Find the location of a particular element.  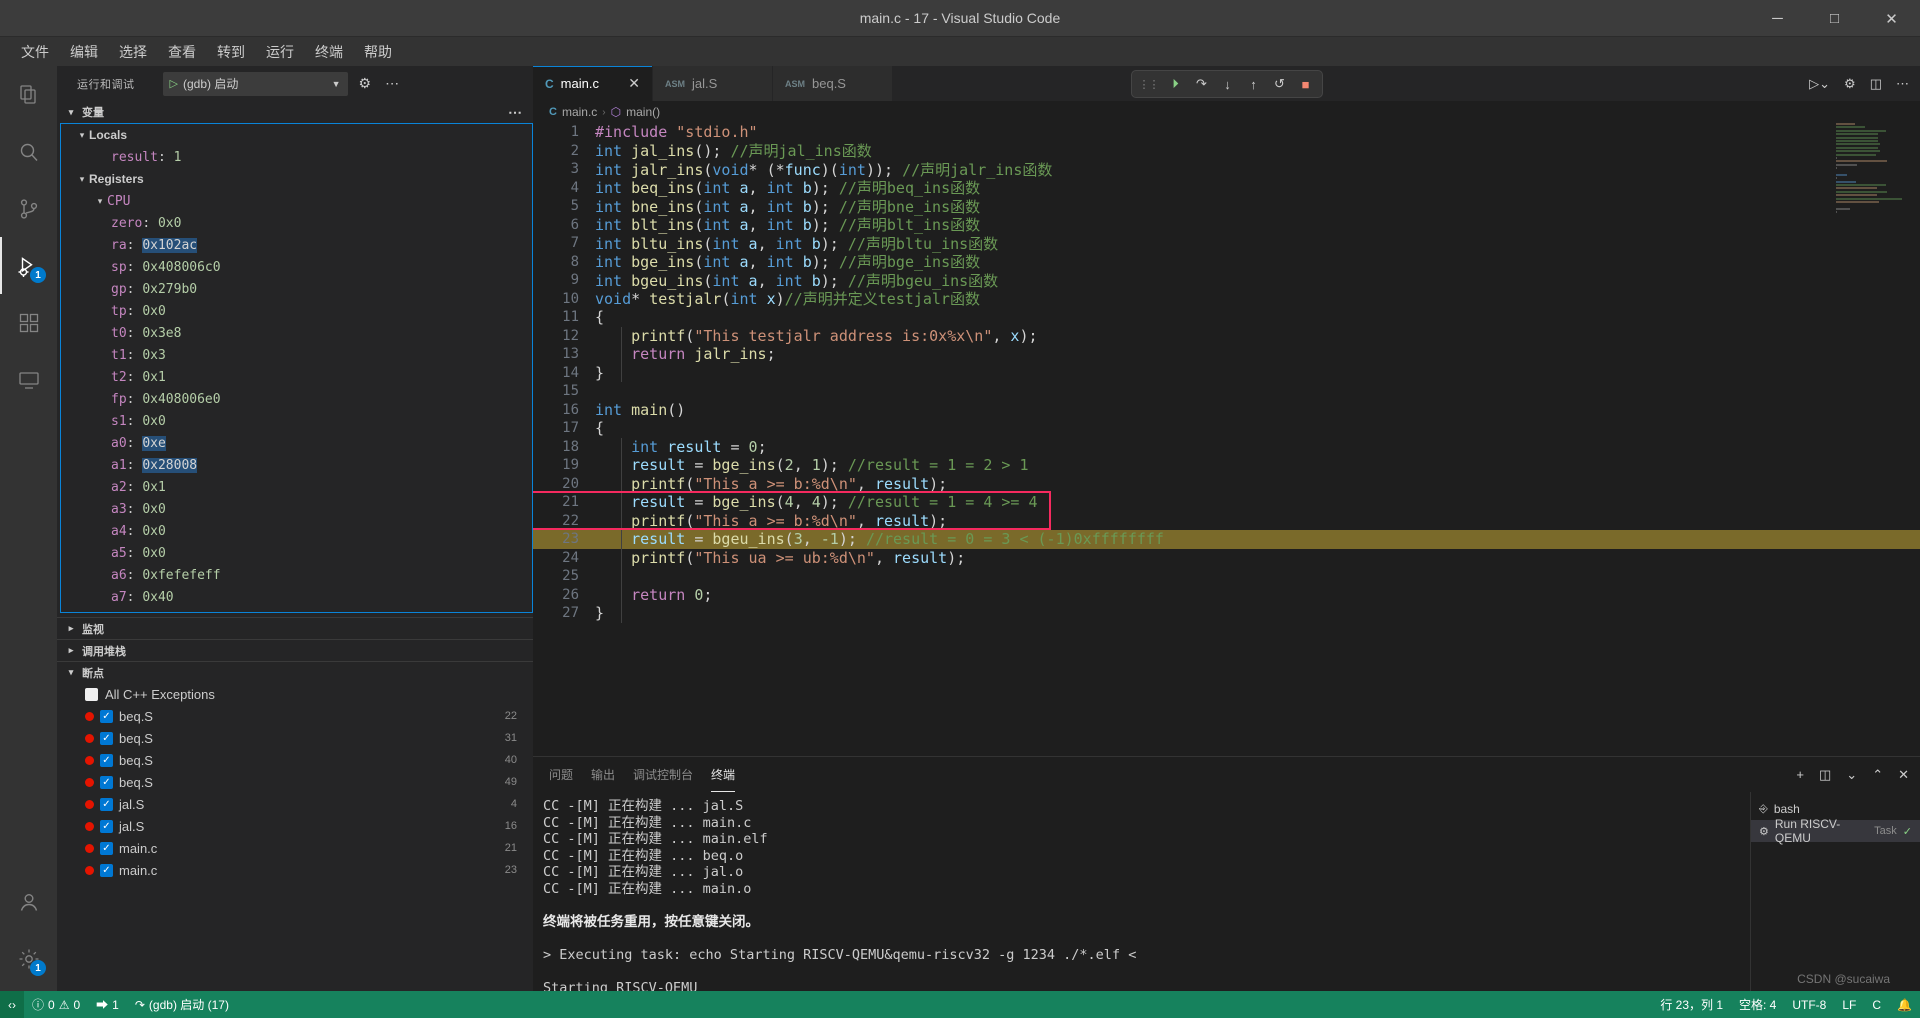

code-line-22: 22 printf("This a >= b:%d\n", result); is located at coordinates (1226, 521).